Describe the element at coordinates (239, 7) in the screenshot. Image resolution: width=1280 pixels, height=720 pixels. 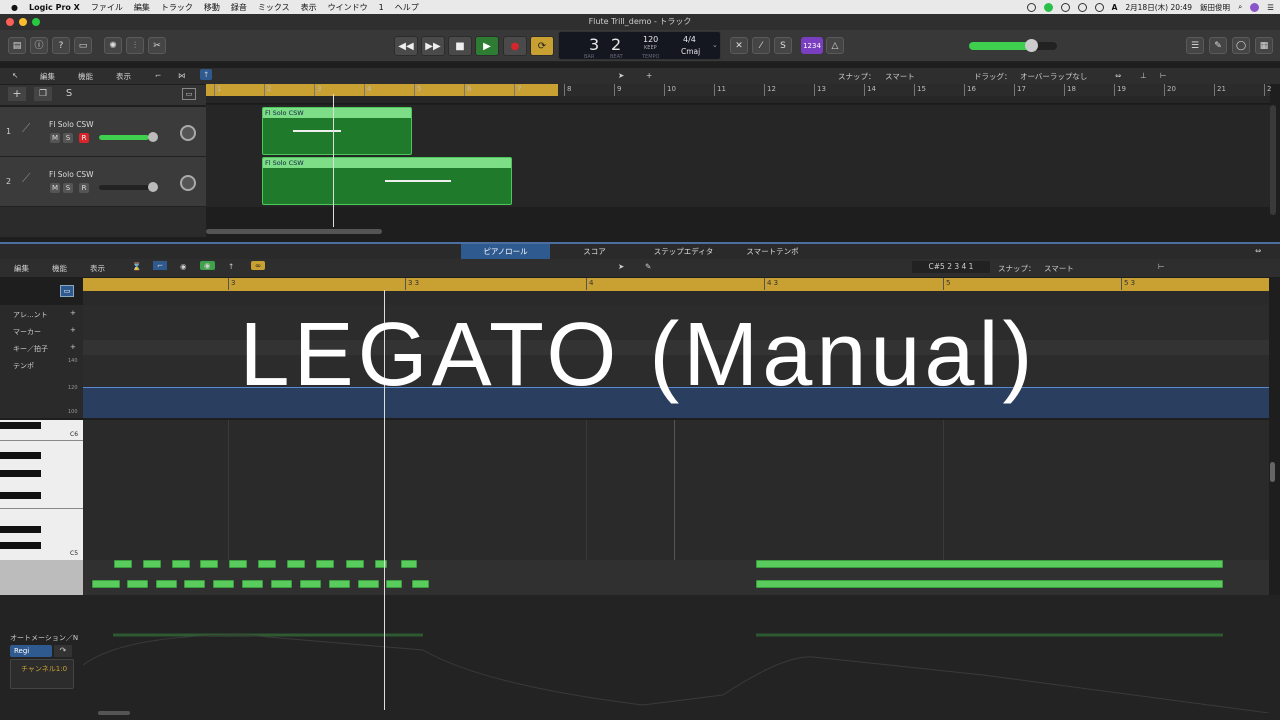
I see `menu-record: 録音` at that location.